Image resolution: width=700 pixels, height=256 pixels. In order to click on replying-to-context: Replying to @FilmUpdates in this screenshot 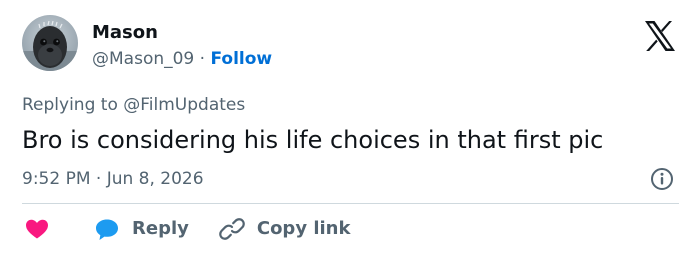, I will do `click(133, 105)`.